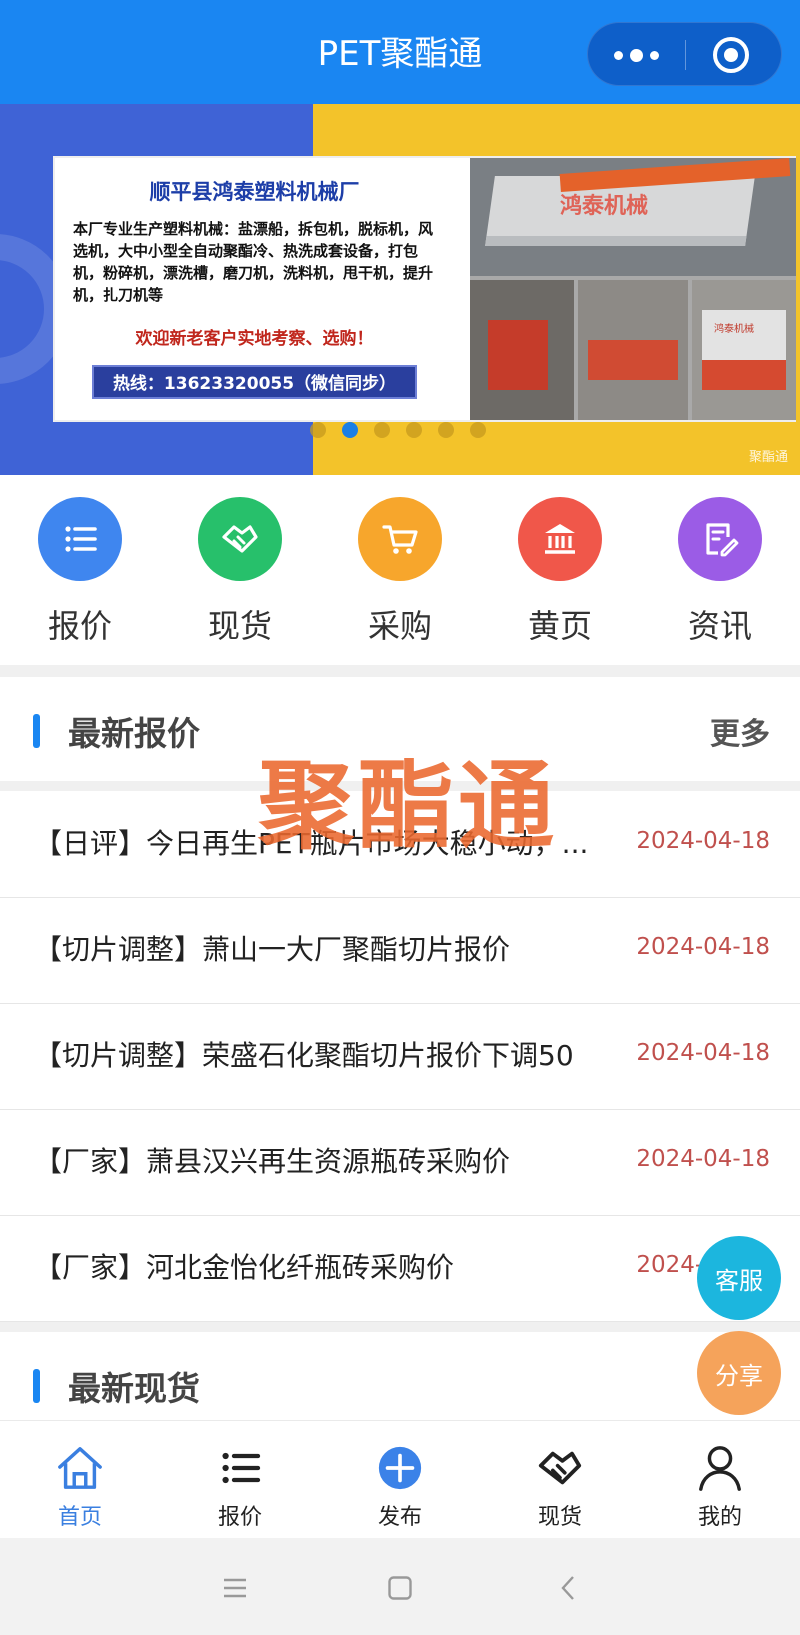  I want to click on home-square-icon, so click(400, 1588).